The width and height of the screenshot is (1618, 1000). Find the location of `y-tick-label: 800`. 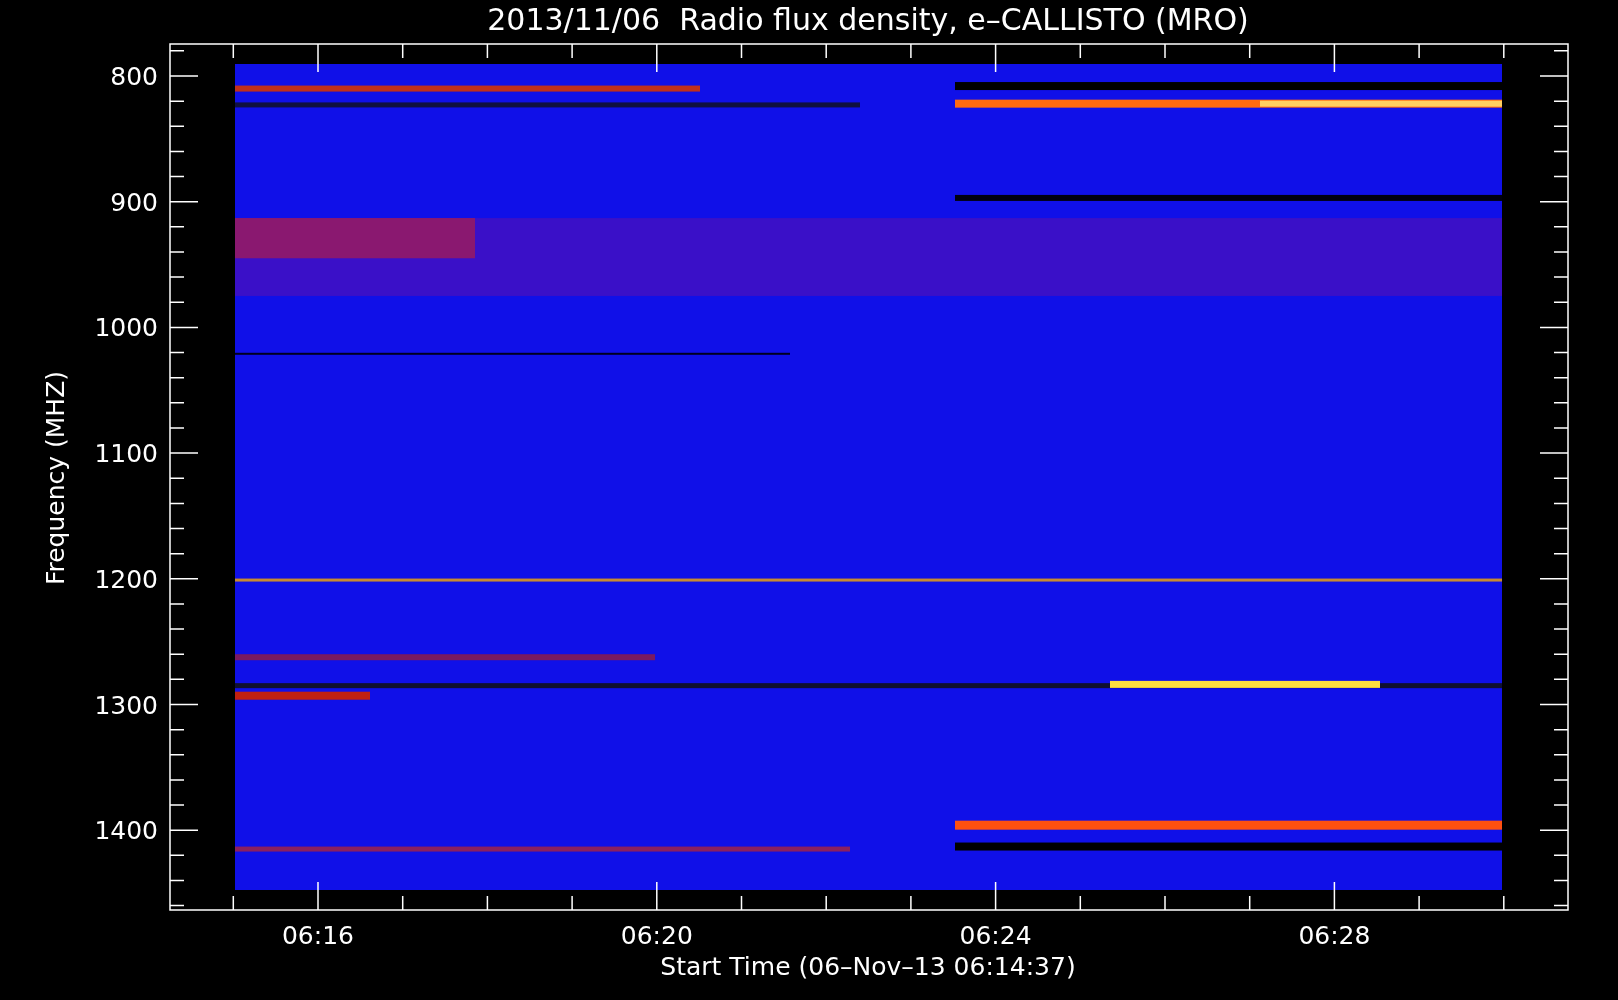

y-tick-label: 800 is located at coordinates (134, 76).